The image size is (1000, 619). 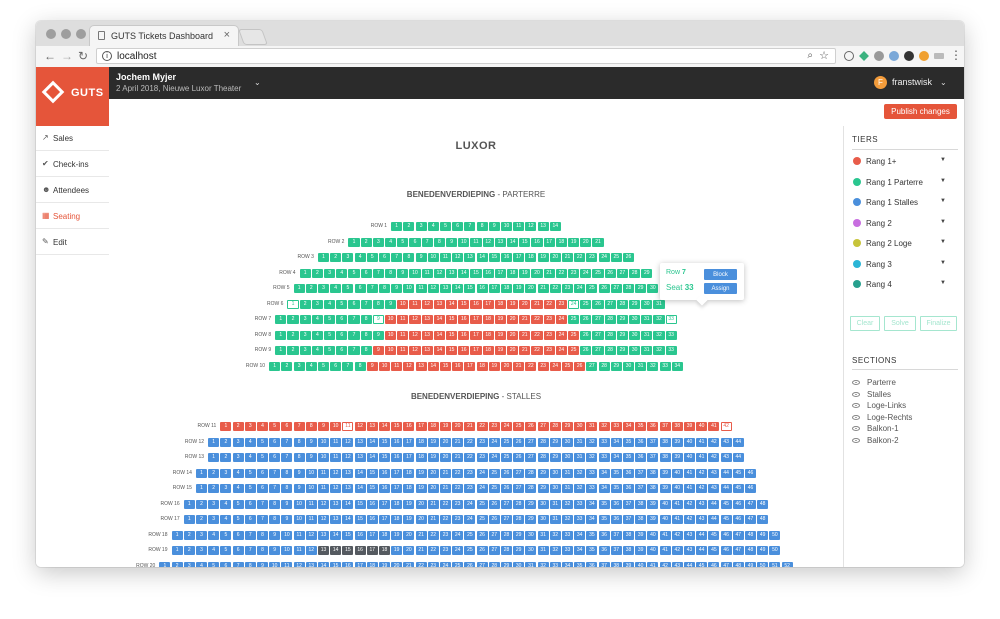 I want to click on url-input: i localhost ⌕ ☆, so click(x=466, y=56).